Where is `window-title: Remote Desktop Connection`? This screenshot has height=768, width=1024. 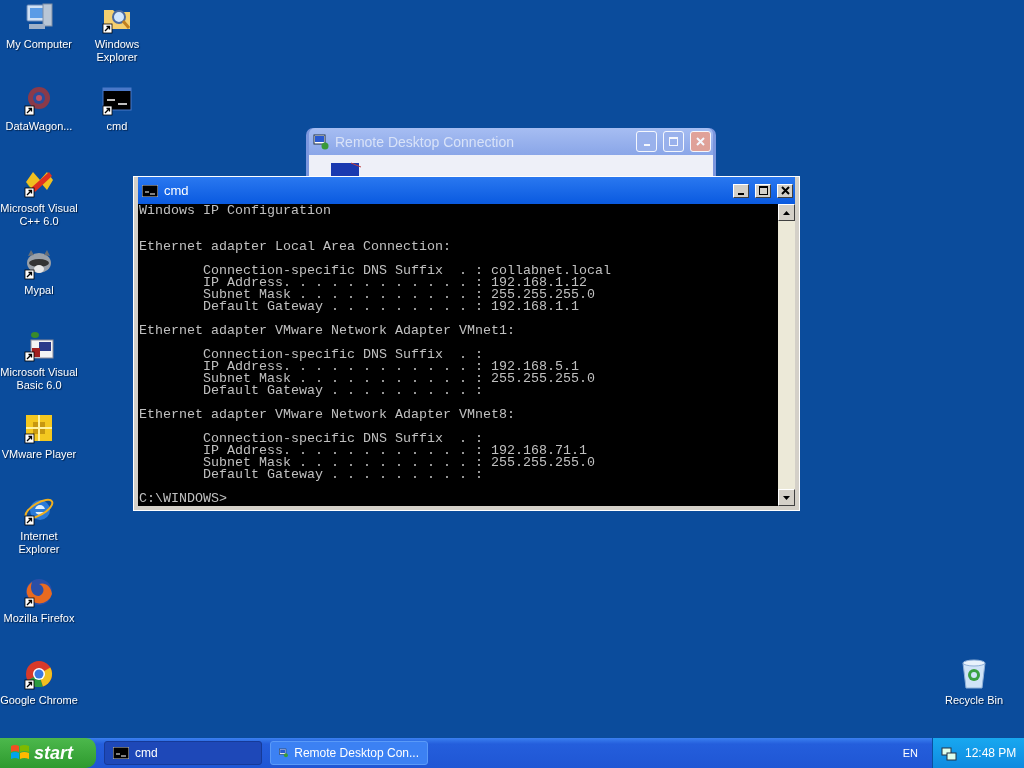 window-title: Remote Desktop Connection is located at coordinates (425, 141).